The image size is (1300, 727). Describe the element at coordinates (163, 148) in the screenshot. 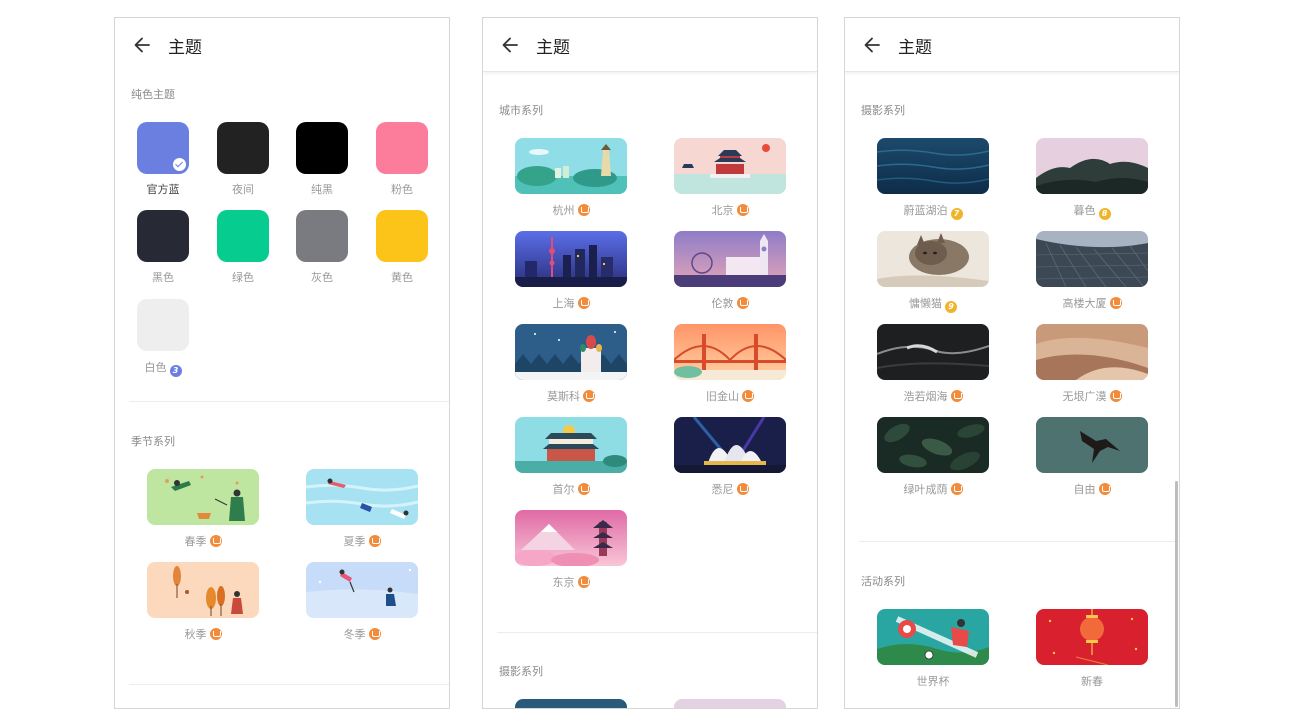

I see `swatch-official-blue` at that location.